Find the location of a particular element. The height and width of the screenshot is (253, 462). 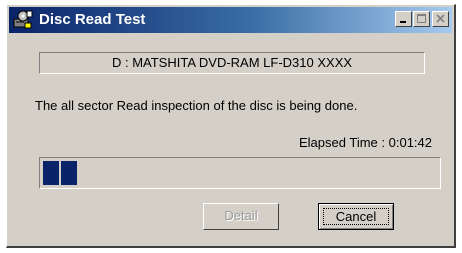

elapsed-time-label: Elapsed Time : is located at coordinates (342, 142).